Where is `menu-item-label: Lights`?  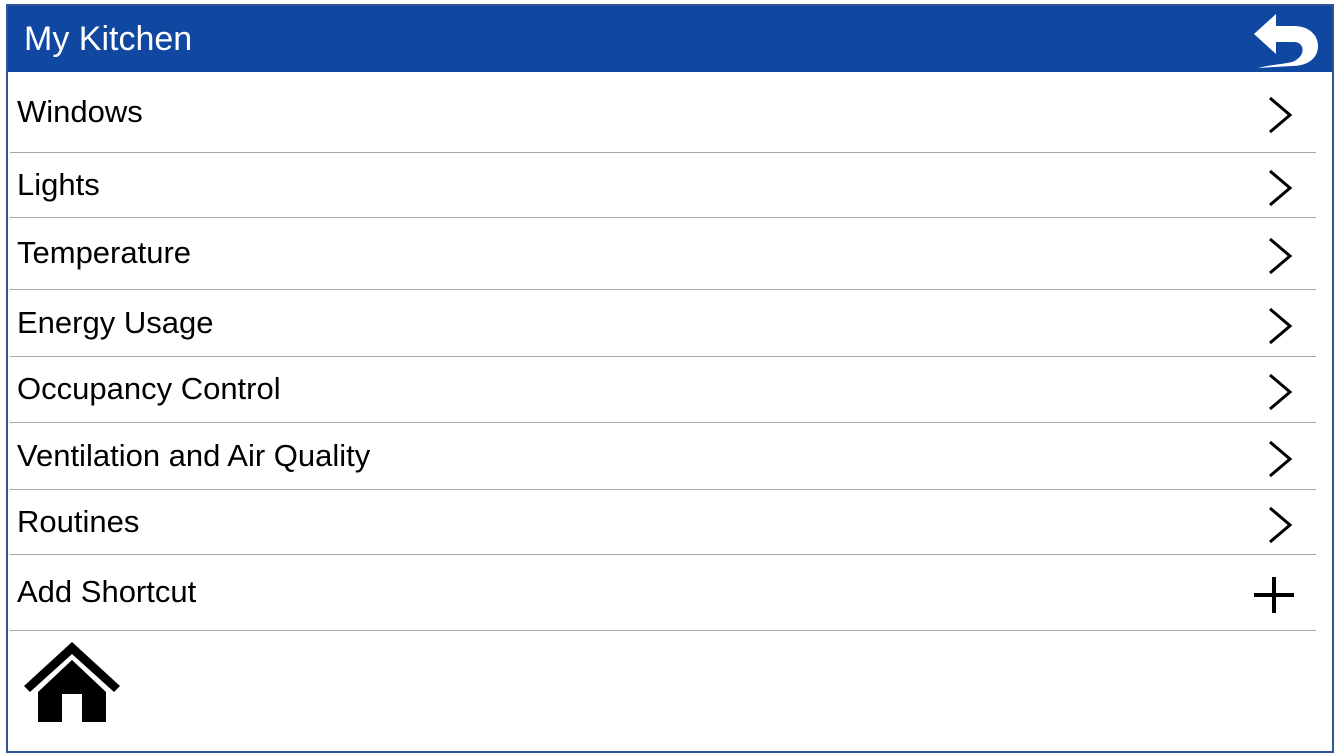 menu-item-label: Lights is located at coordinates (58, 184).